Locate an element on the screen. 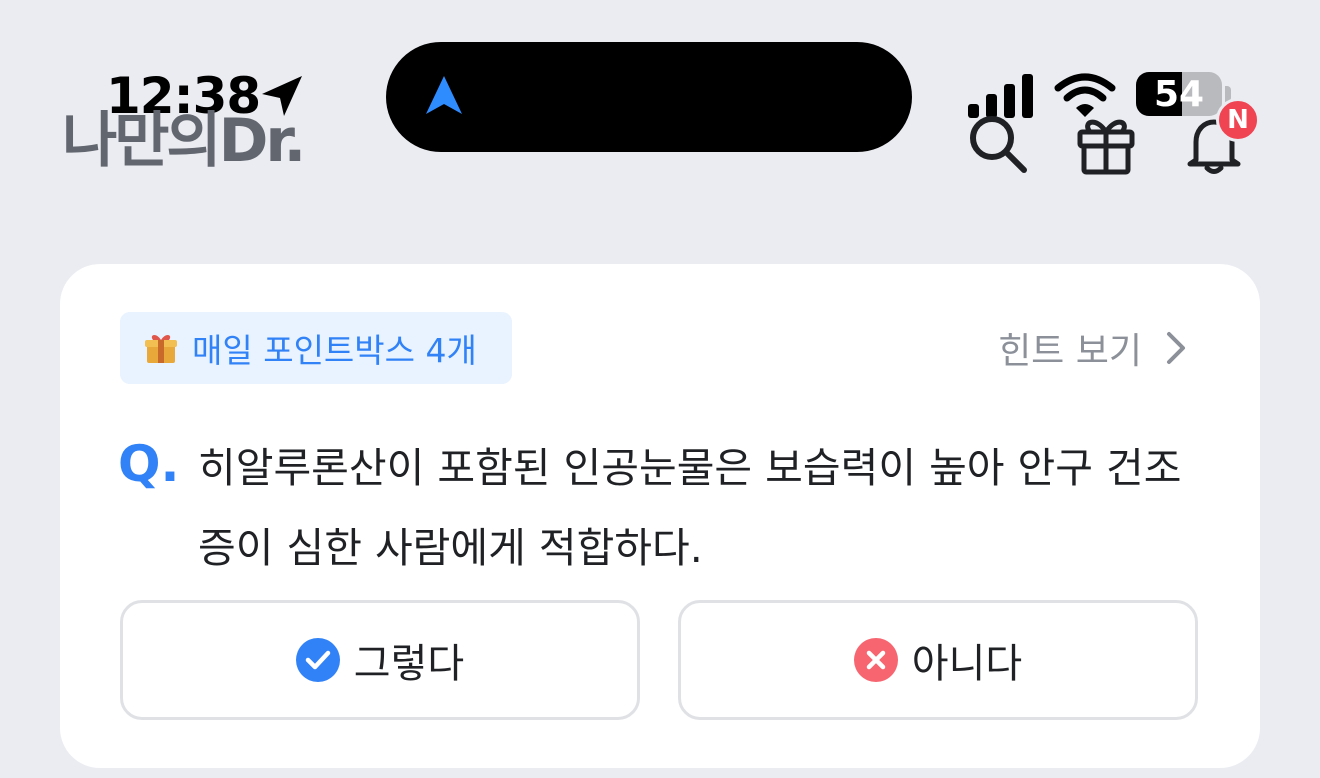  answer-no-label: 아니다 is located at coordinates (967, 664).